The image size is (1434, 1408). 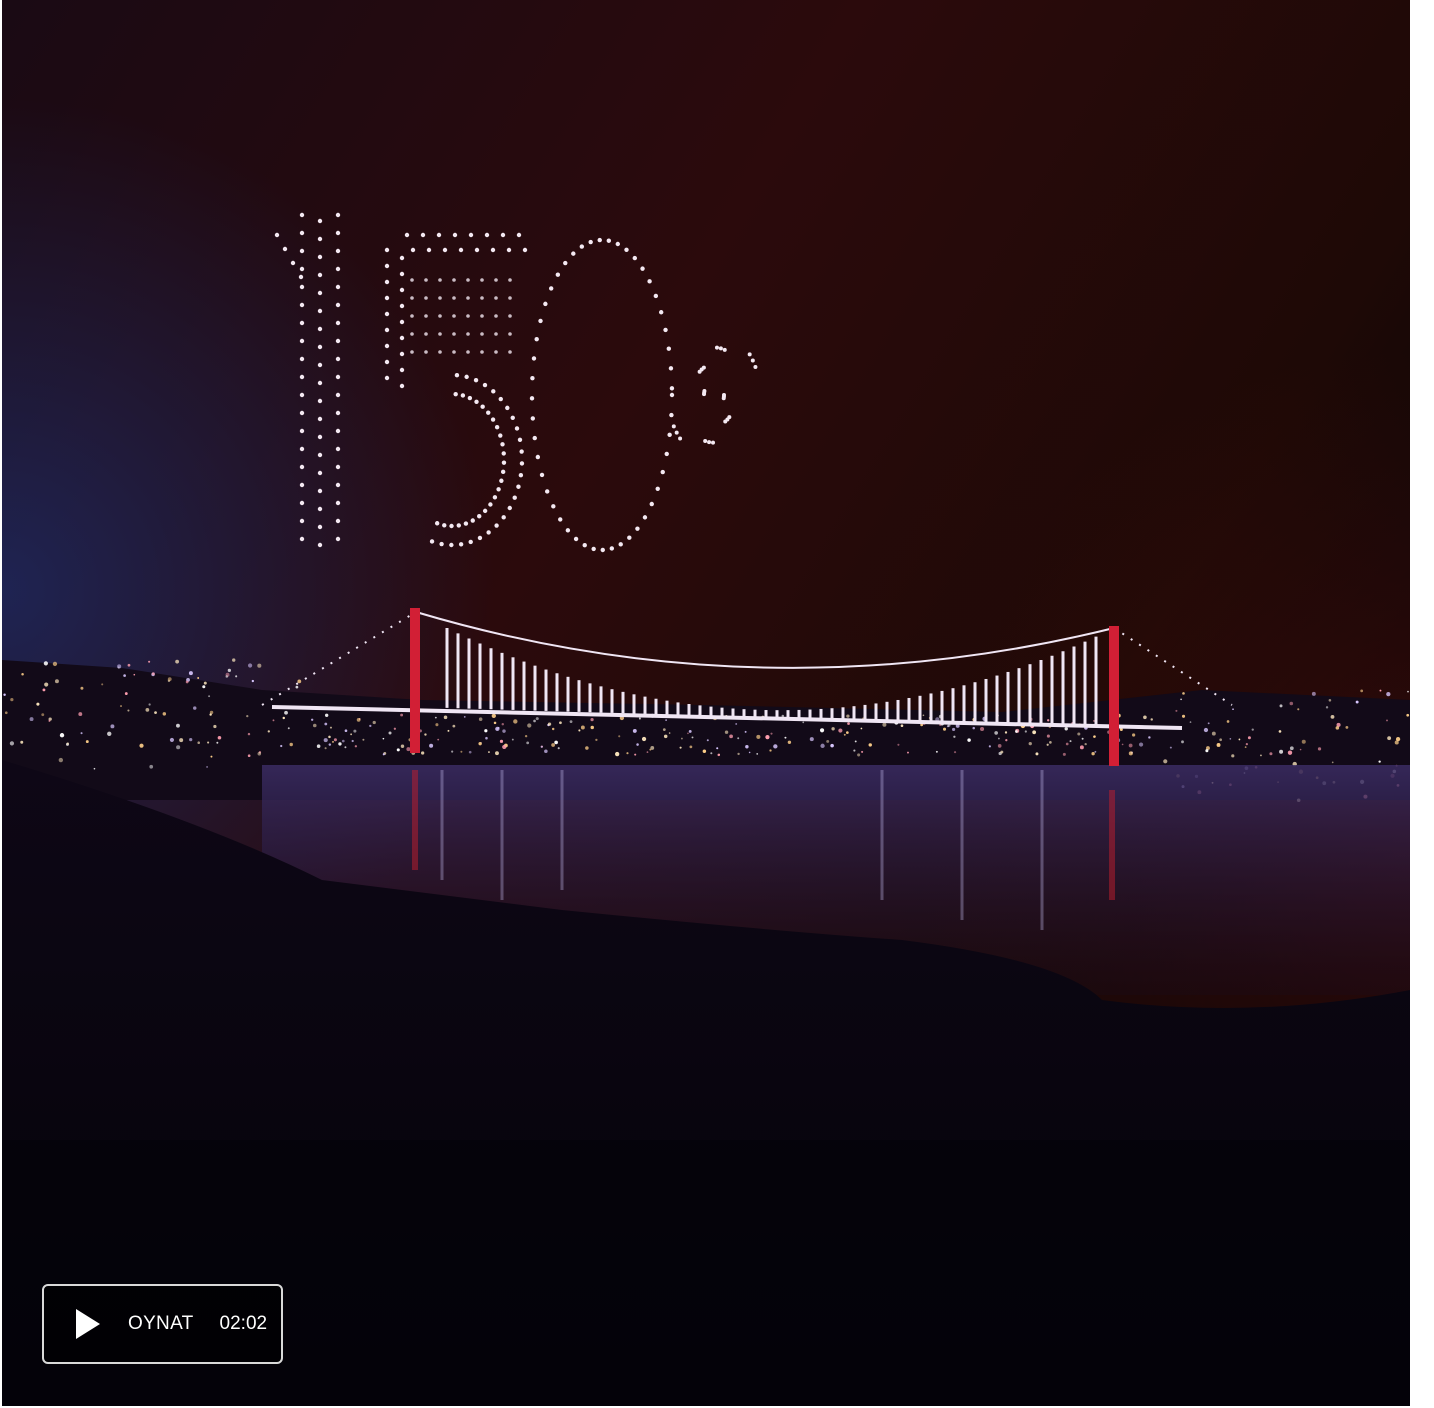 I want to click on play-button: OYNAT 02:02, so click(x=162, y=1324).